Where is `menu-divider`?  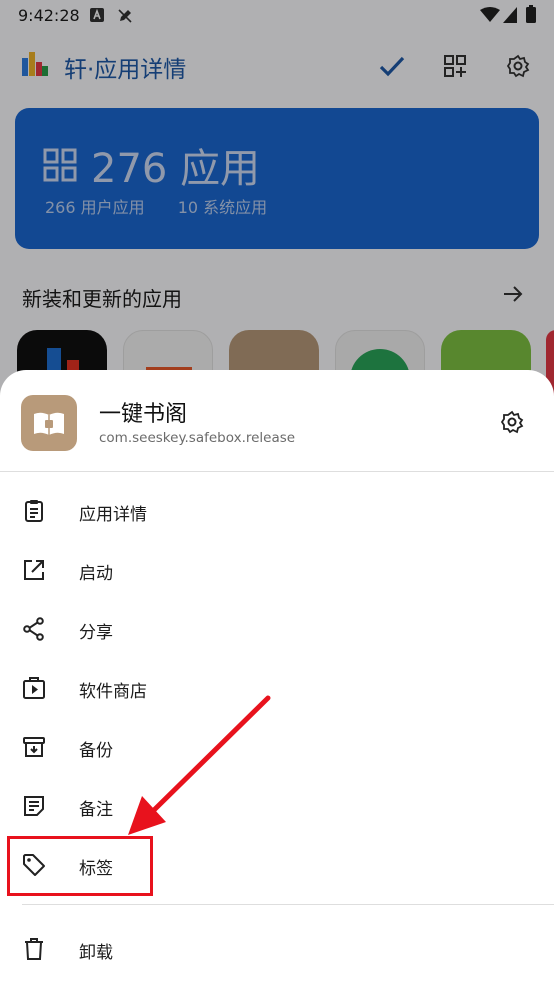
menu-divider is located at coordinates (288, 904).